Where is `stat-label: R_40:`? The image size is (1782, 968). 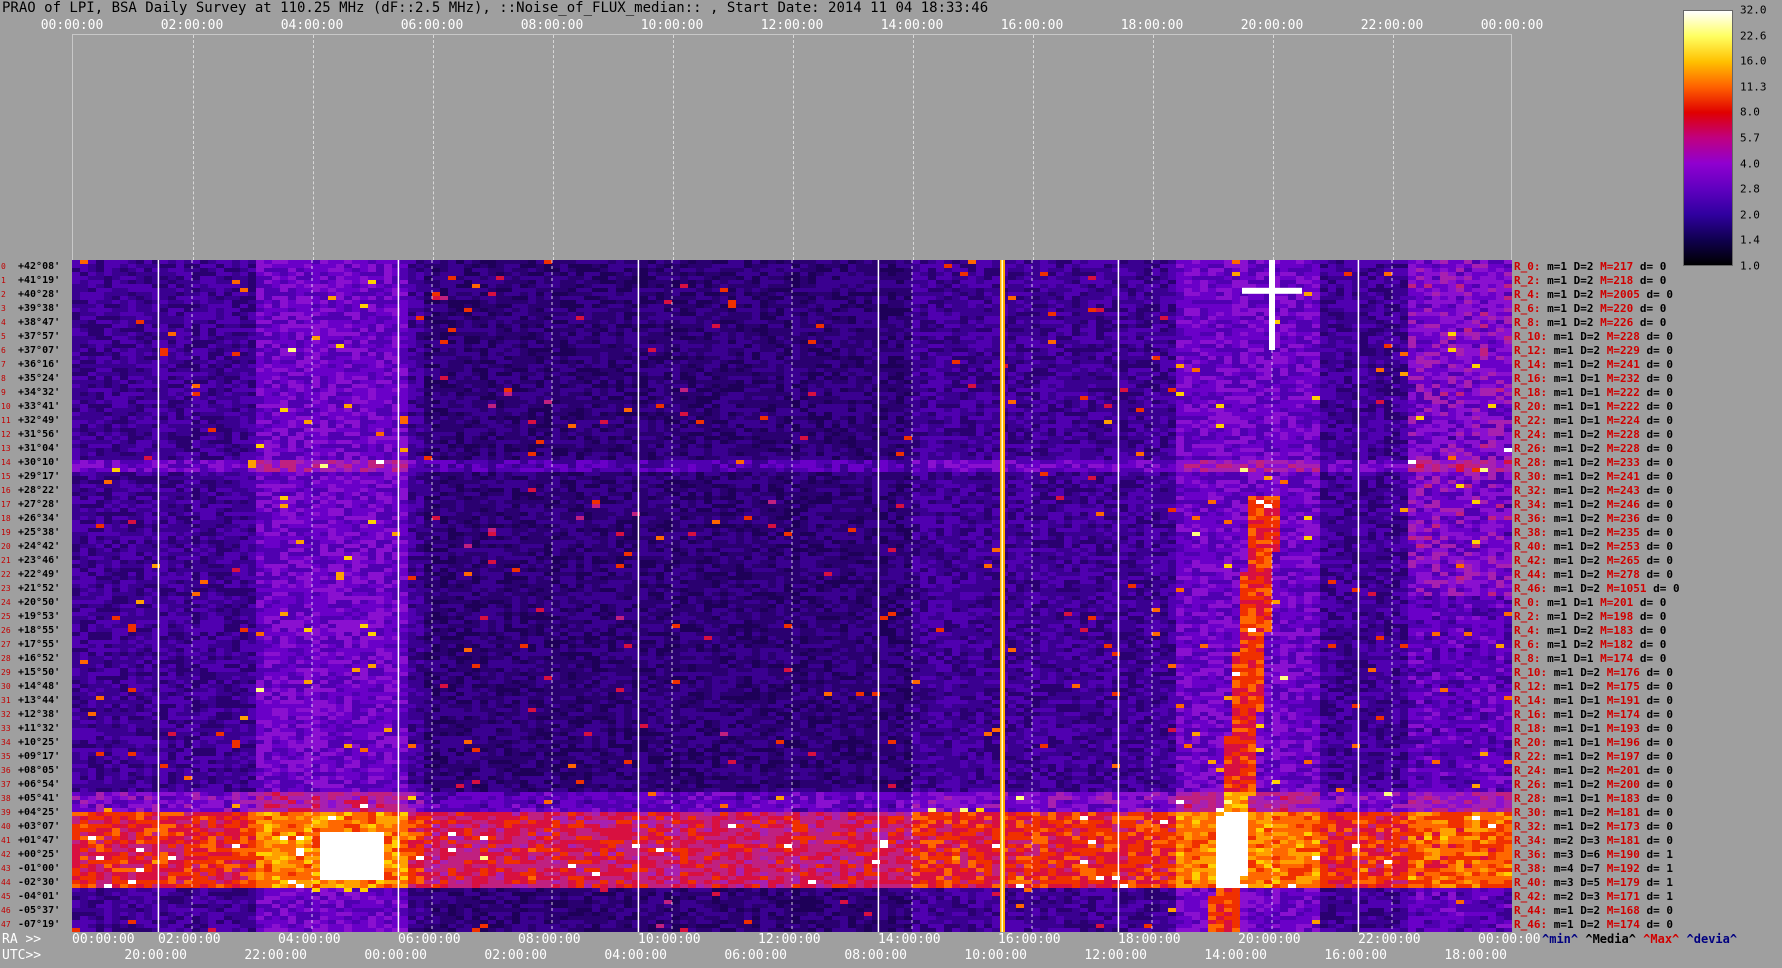
stat-label: R_40: is located at coordinates (1530, 546).